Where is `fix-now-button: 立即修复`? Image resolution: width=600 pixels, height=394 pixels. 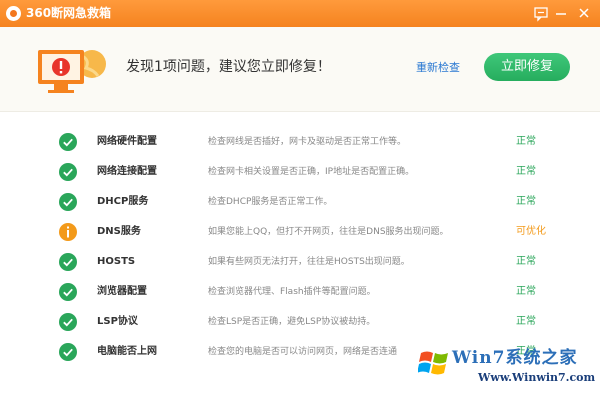 fix-now-button: 立即修复 is located at coordinates (527, 67).